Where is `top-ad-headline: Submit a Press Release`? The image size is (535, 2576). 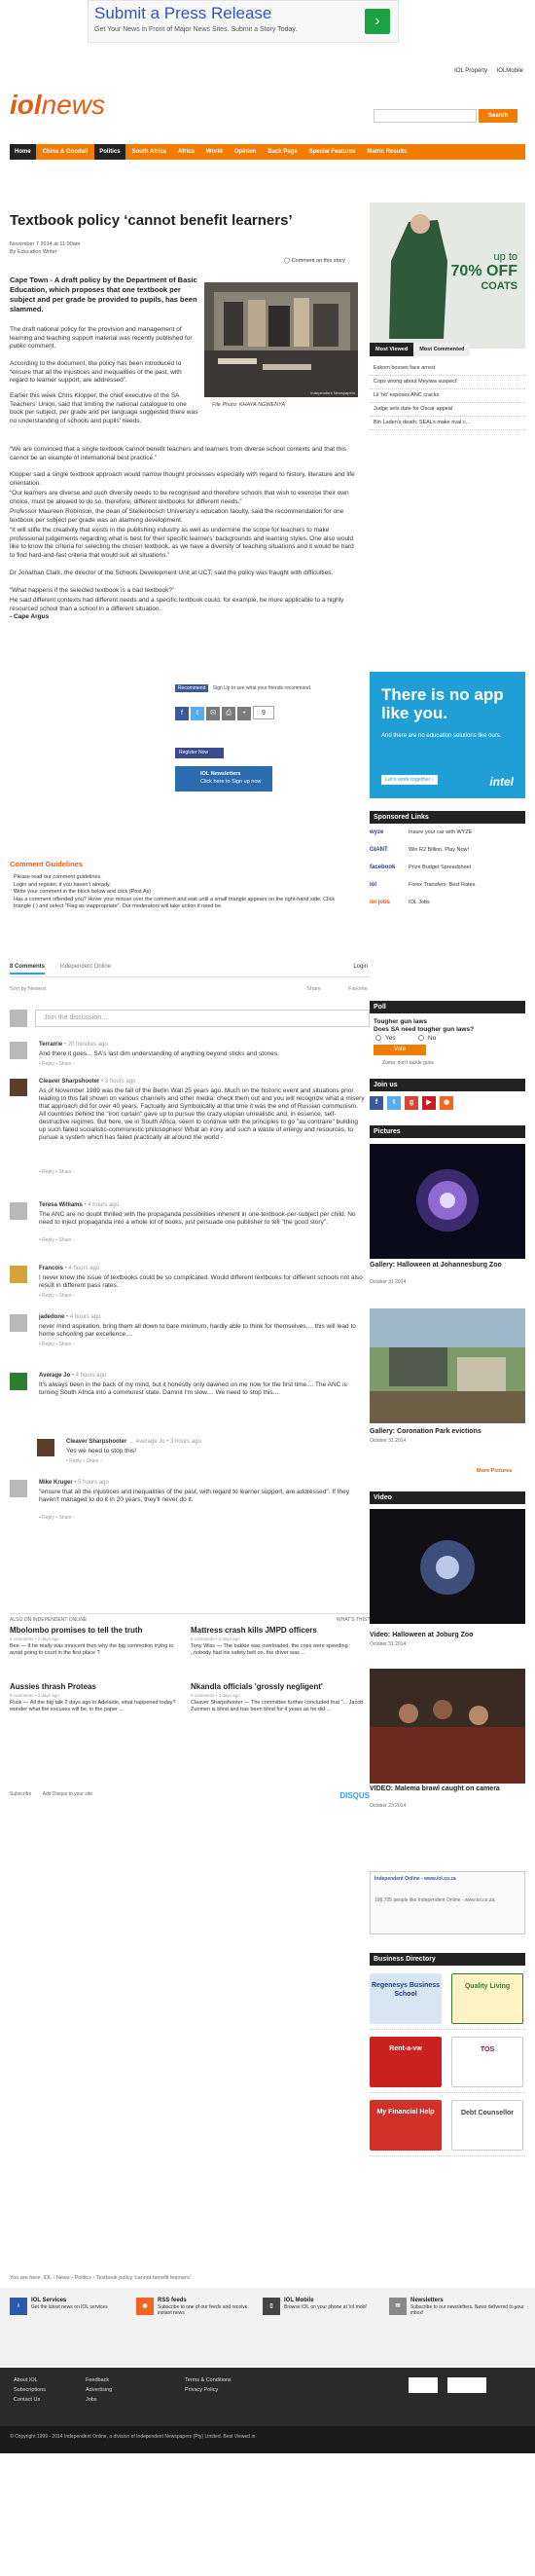 top-ad-headline: Submit a Press Release is located at coordinates (182, 13).